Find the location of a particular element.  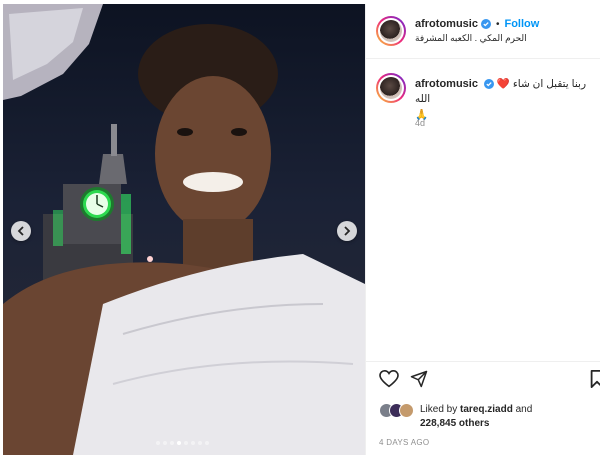

follow-button: Follow is located at coordinates (521, 24).